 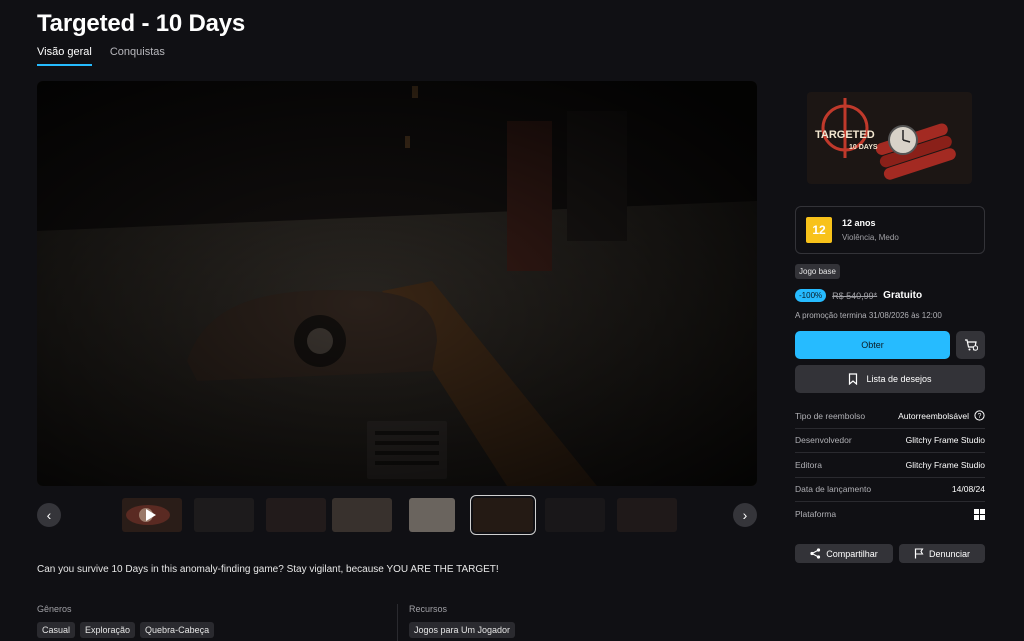 I want to click on svg-text: TARGETED, so click(x=845, y=135).